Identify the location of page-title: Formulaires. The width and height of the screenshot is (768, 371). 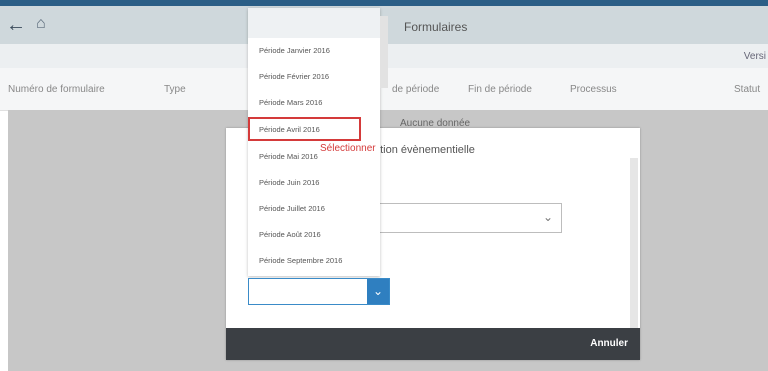
(436, 27).